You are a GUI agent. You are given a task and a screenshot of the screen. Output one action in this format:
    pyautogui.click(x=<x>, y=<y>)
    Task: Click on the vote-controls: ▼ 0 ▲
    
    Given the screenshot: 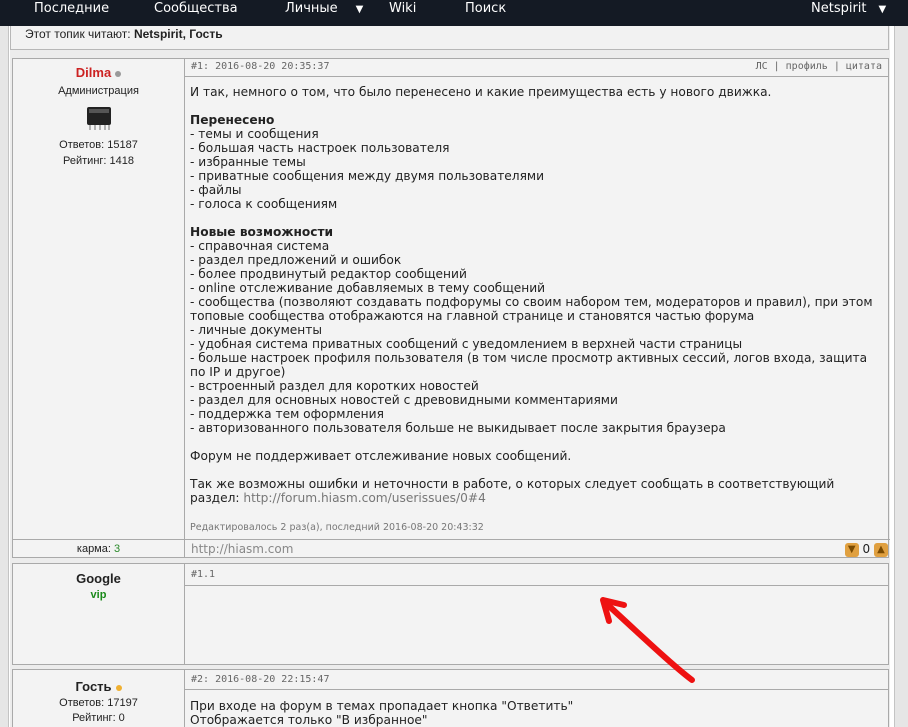 What is the action you would take?
    pyautogui.click(x=866, y=549)
    